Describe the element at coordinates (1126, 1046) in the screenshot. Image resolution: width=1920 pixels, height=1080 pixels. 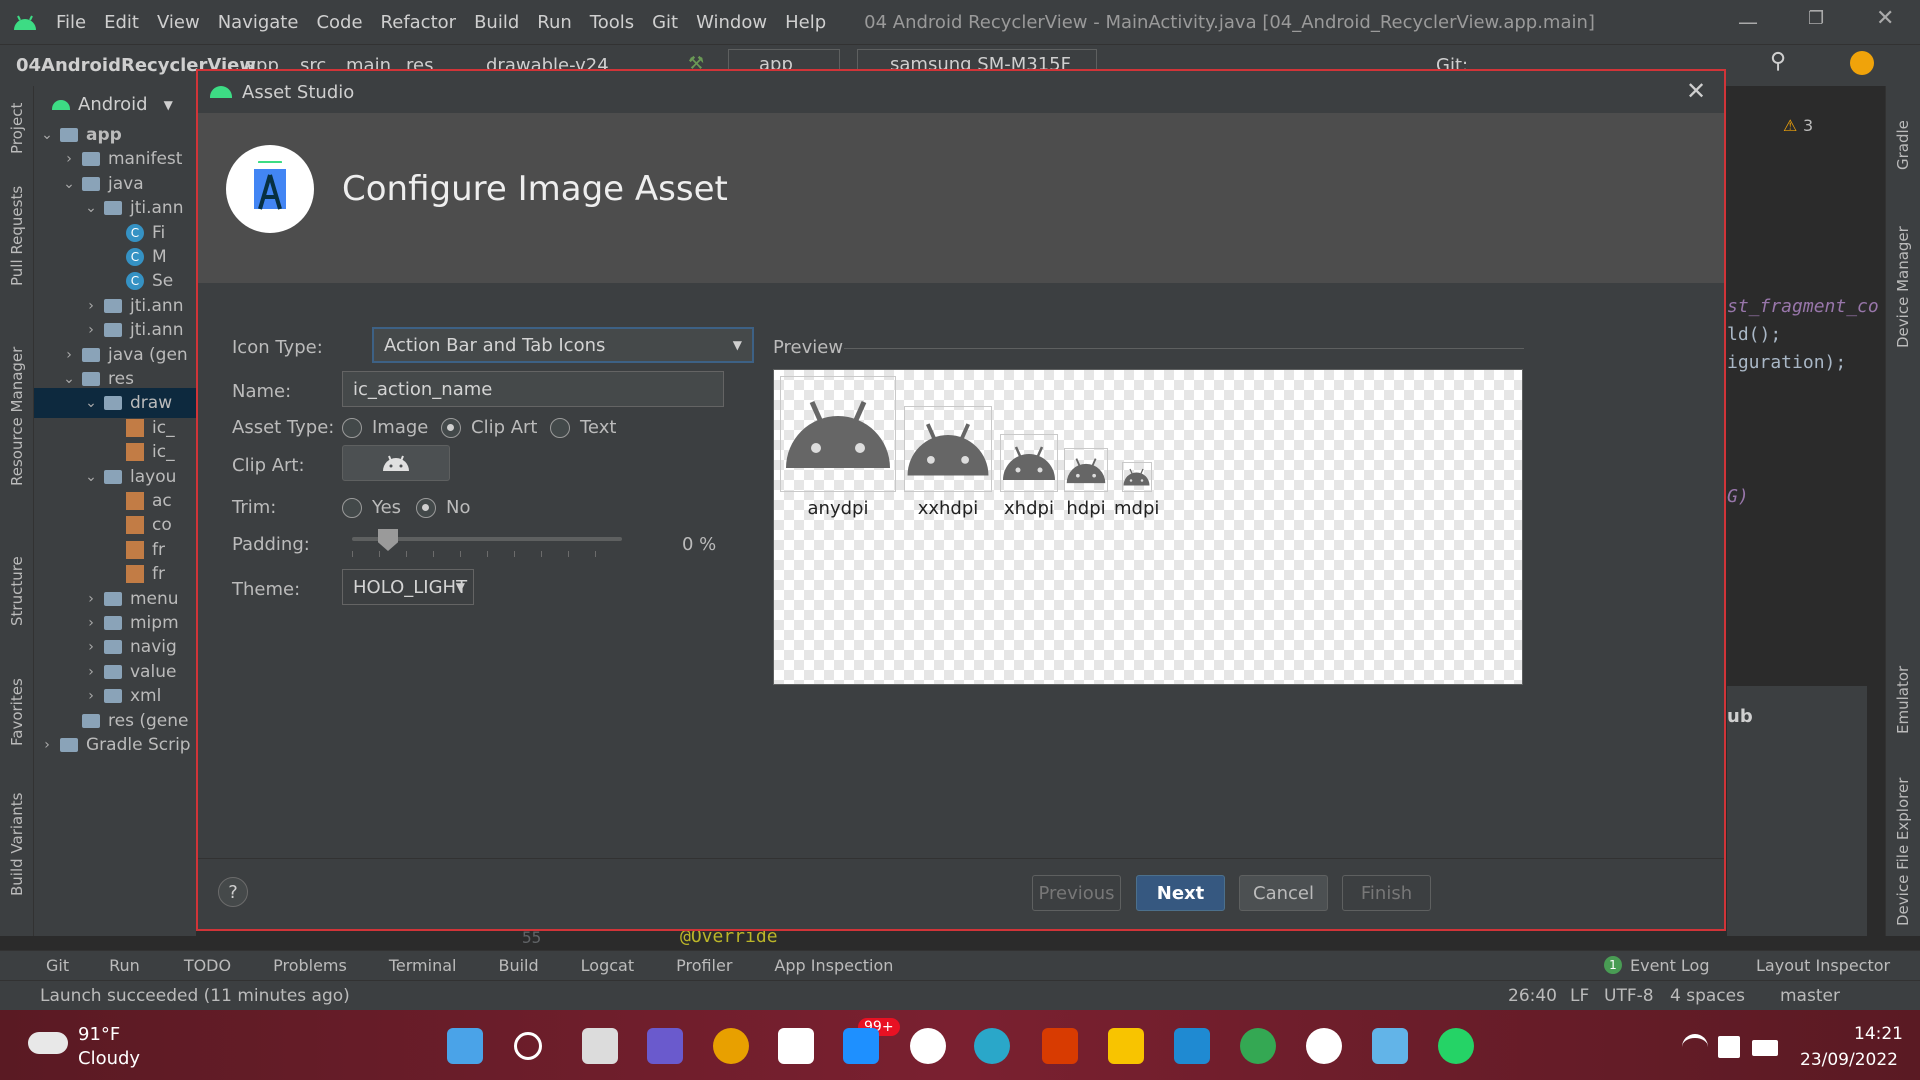
I see `file-explorer-icon` at that location.